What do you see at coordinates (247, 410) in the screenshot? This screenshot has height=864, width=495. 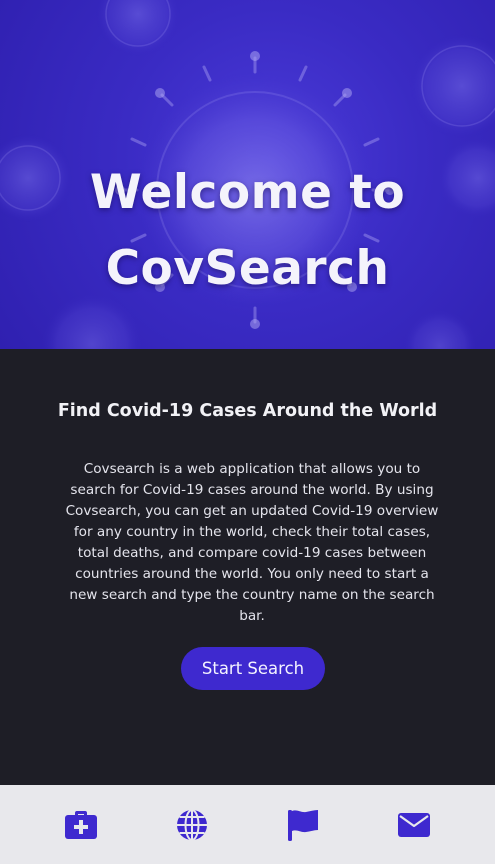 I see `page-subtitle: Find Covid-19 Cases Around the World` at bounding box center [247, 410].